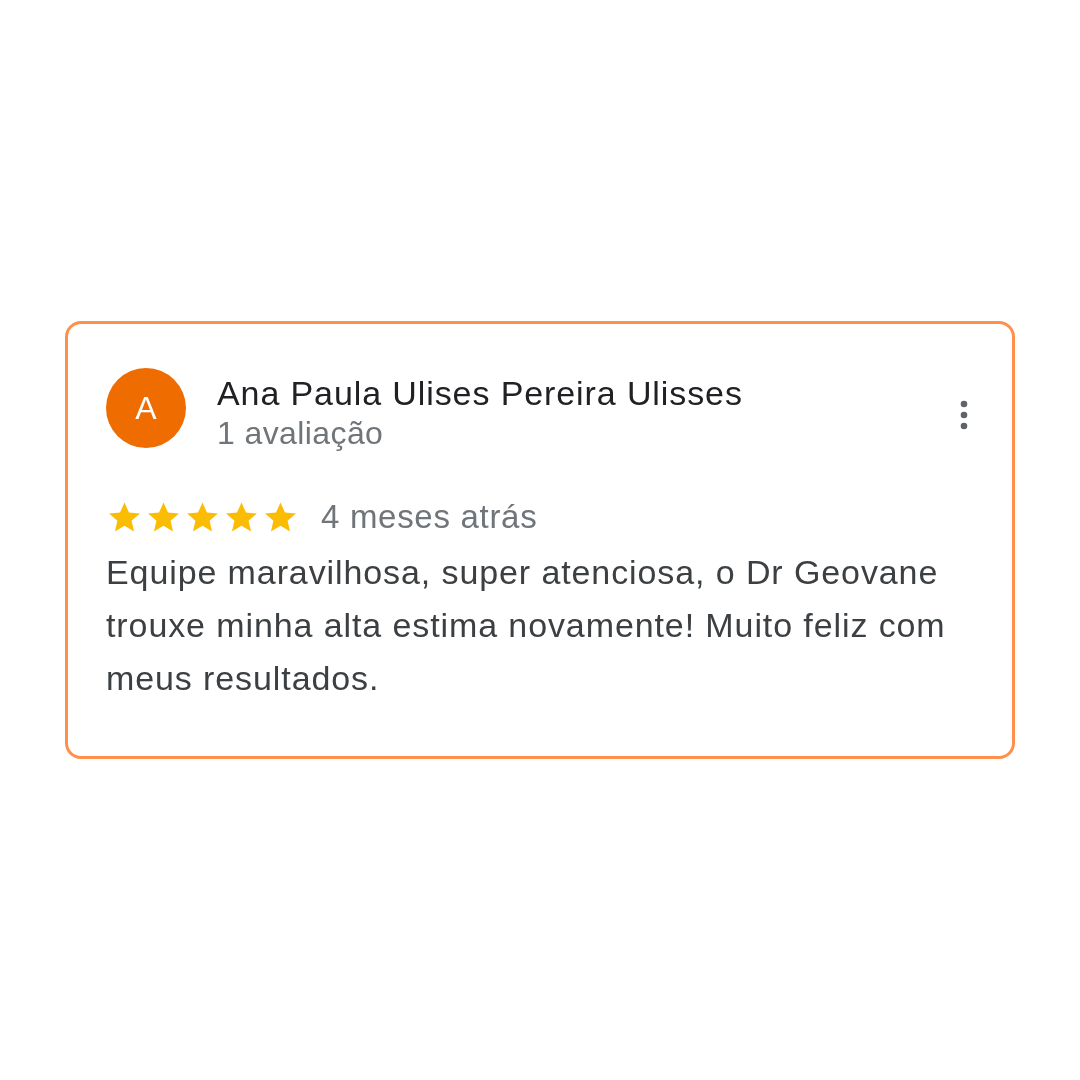  Describe the element at coordinates (964, 415) in the screenshot. I see `more-vertical-icon` at that location.